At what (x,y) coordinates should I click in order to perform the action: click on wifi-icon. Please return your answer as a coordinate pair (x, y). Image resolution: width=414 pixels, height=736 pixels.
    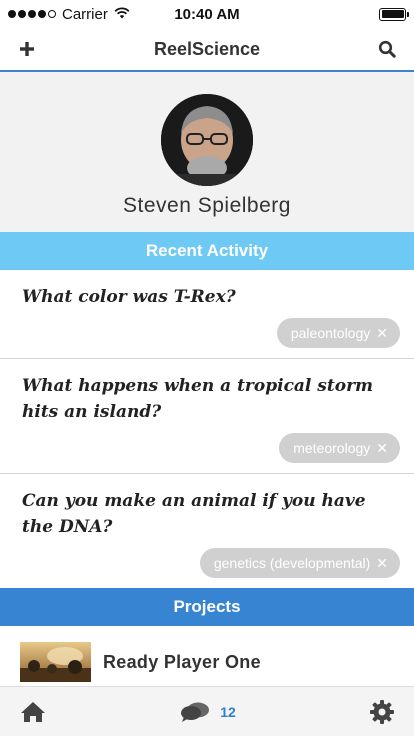
    Looking at the image, I should click on (122, 14).